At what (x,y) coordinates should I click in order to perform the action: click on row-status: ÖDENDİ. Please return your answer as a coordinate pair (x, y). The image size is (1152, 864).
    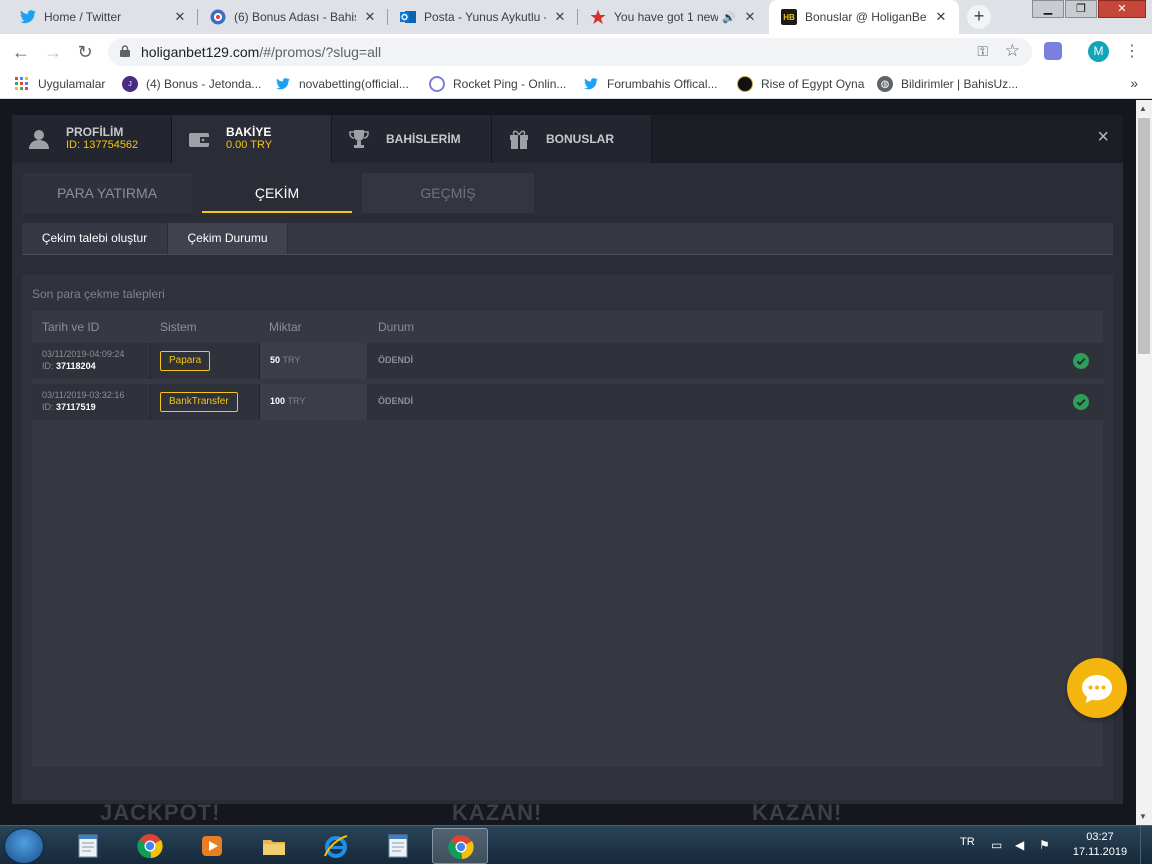
    Looking at the image, I should click on (396, 360).